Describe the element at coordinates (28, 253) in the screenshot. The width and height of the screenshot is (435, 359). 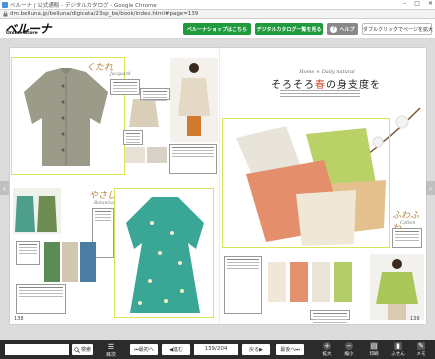
I see `swatch-table` at that location.